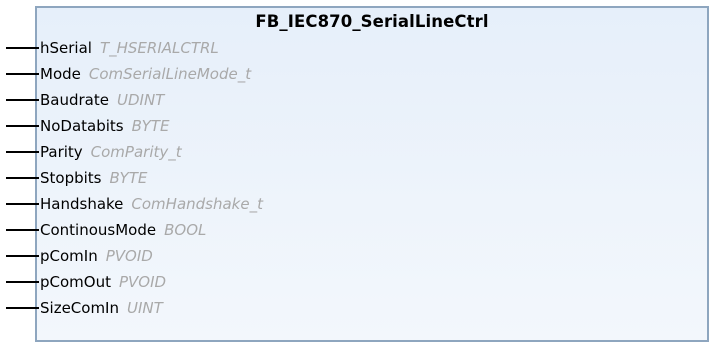 The image size is (718, 347). Describe the element at coordinates (22, 308) in the screenshot. I see `pin-line-sizecomin` at that location.